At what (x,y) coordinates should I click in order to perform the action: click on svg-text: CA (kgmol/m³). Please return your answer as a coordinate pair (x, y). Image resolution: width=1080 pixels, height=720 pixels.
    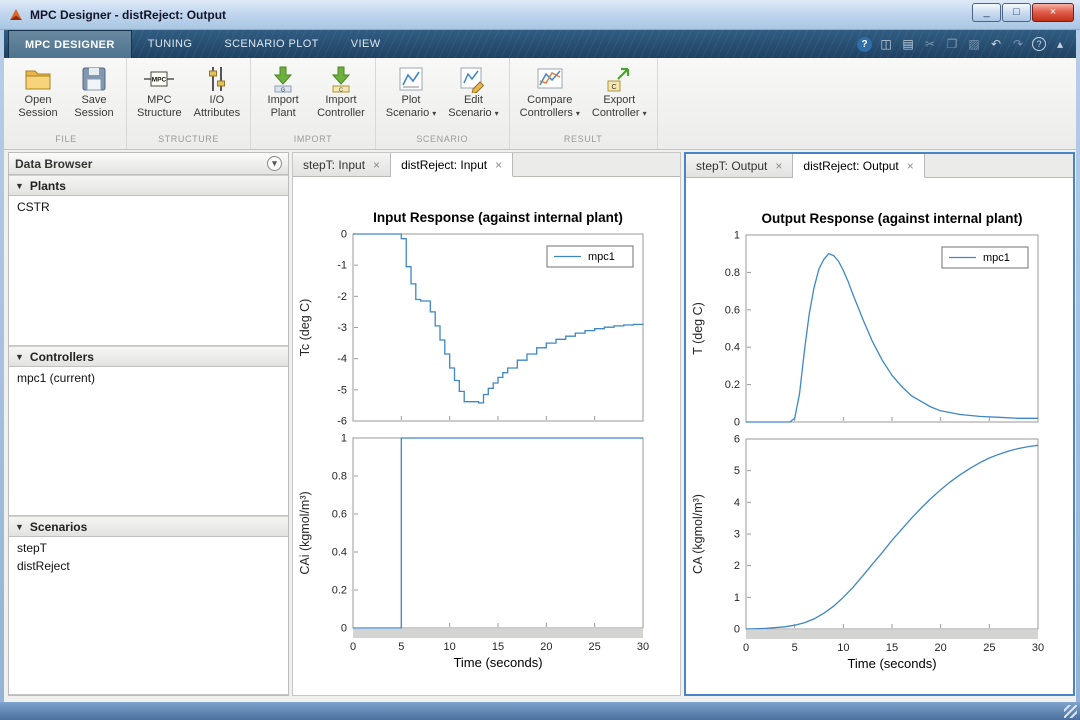
    Looking at the image, I should click on (698, 534).